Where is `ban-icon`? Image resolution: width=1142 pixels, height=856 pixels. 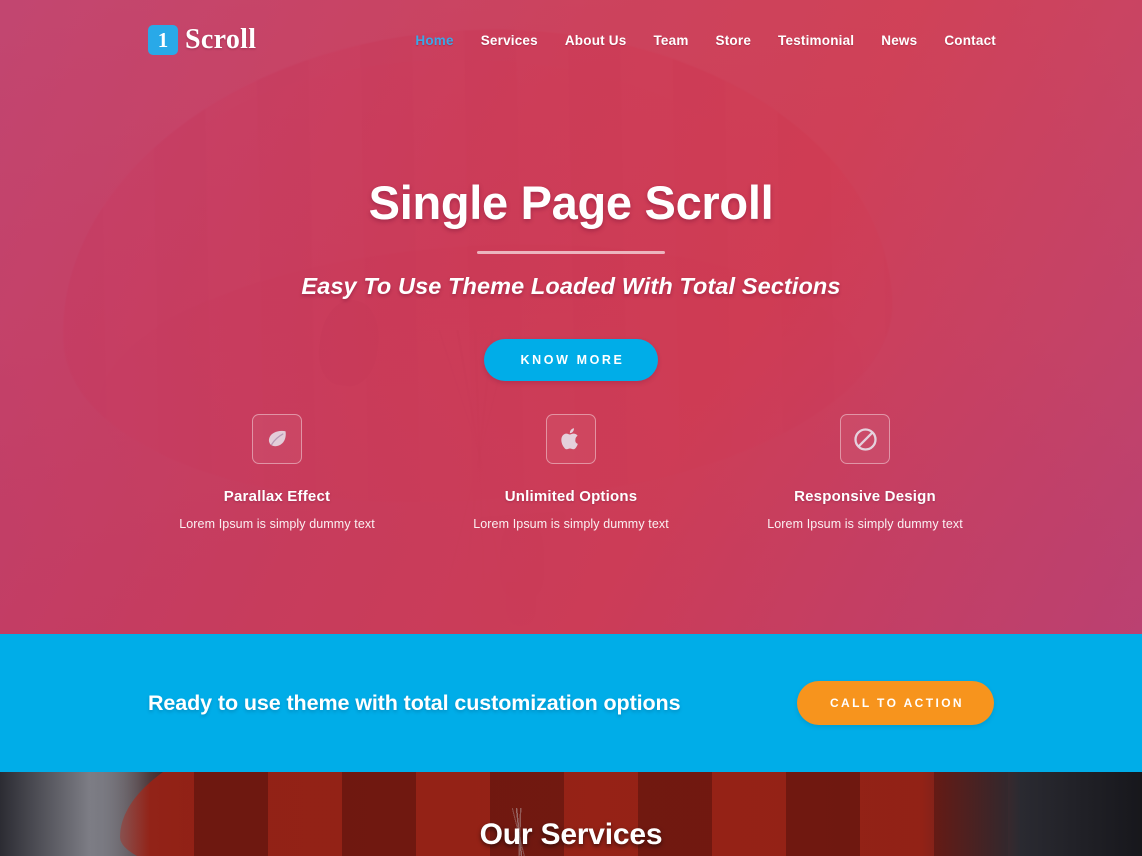
ban-icon is located at coordinates (865, 439).